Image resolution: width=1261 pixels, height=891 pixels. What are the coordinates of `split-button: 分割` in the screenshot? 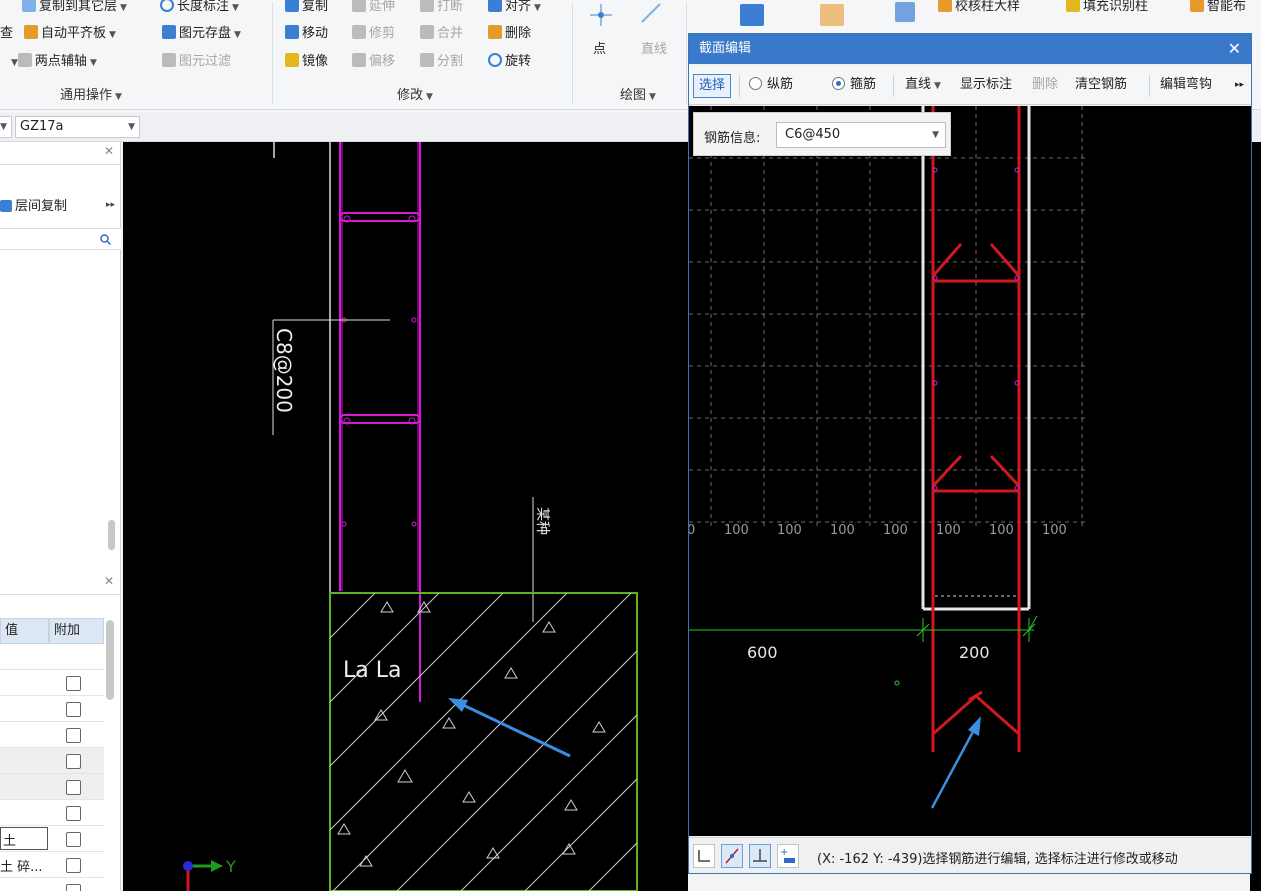 It's located at (441, 62).